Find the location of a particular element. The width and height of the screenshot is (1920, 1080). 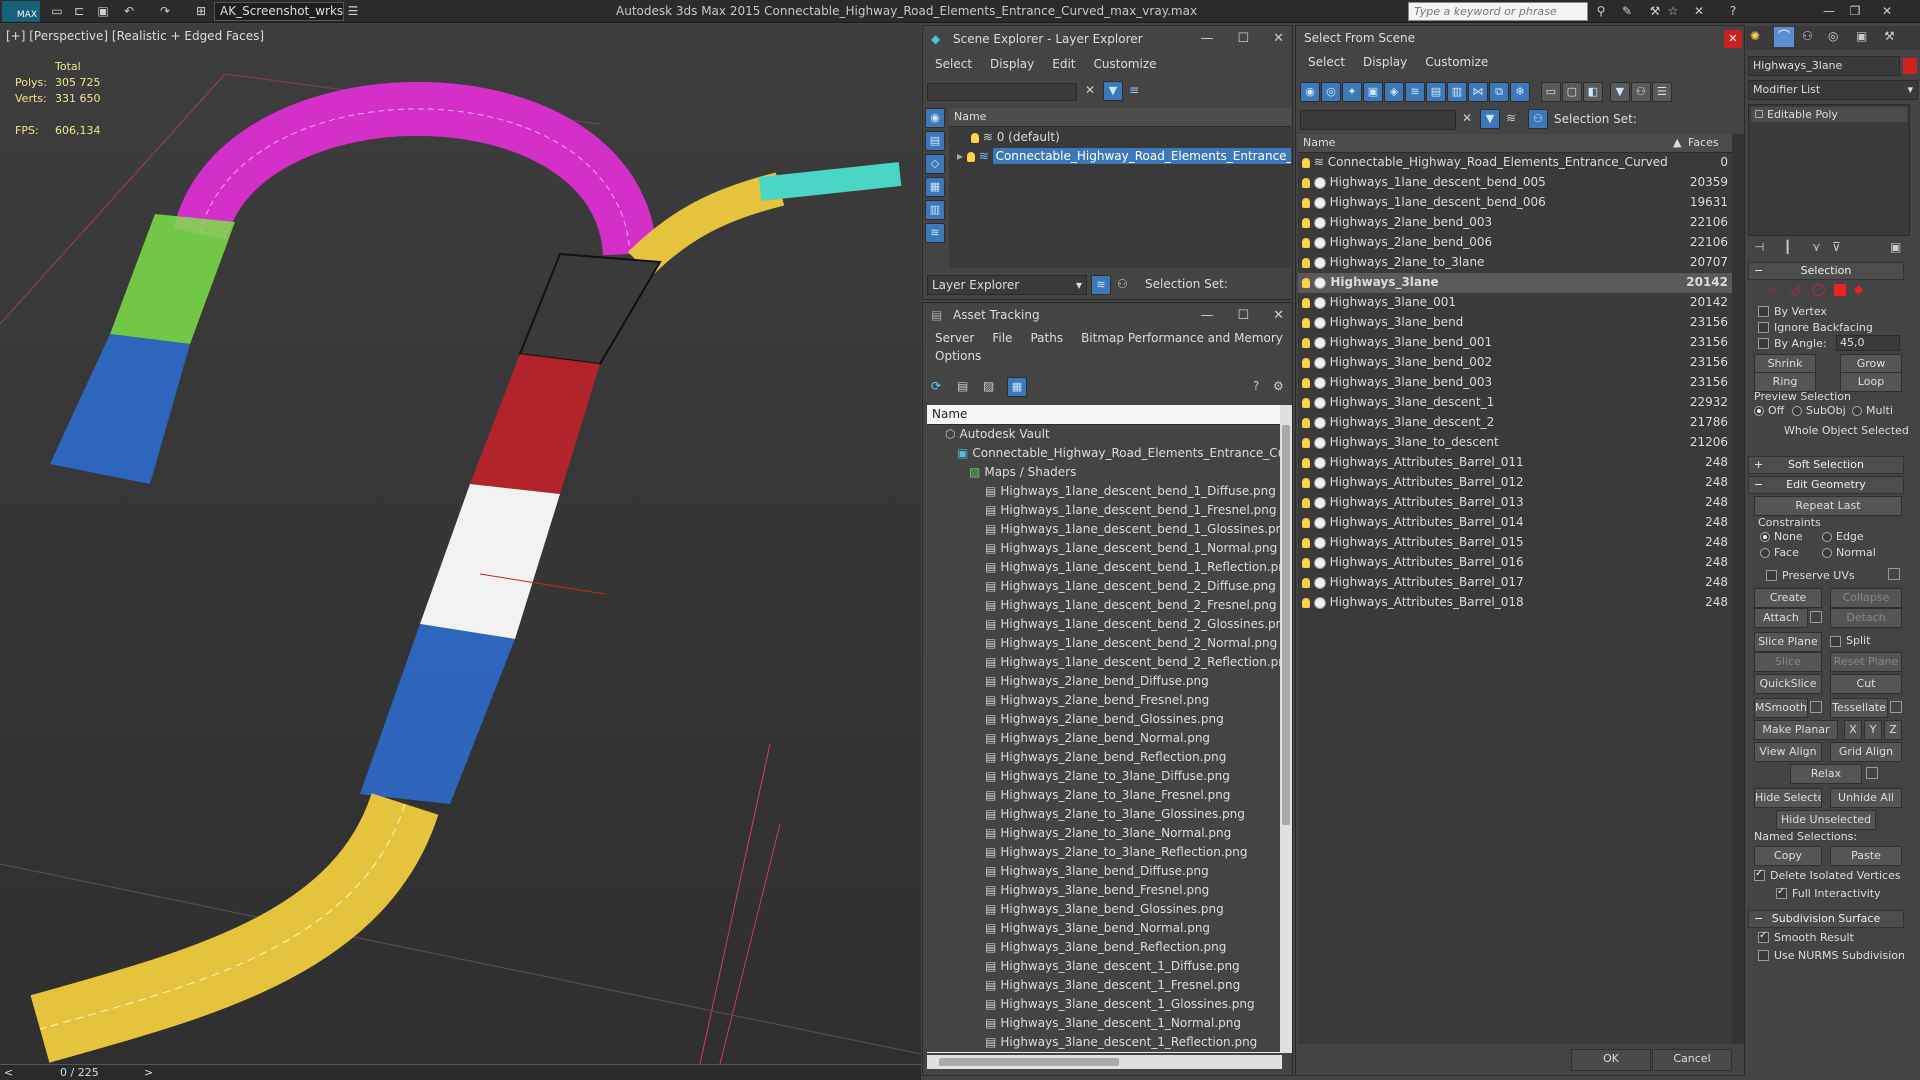

edge-mode-icon: ◿ is located at coordinates (1794, 289).